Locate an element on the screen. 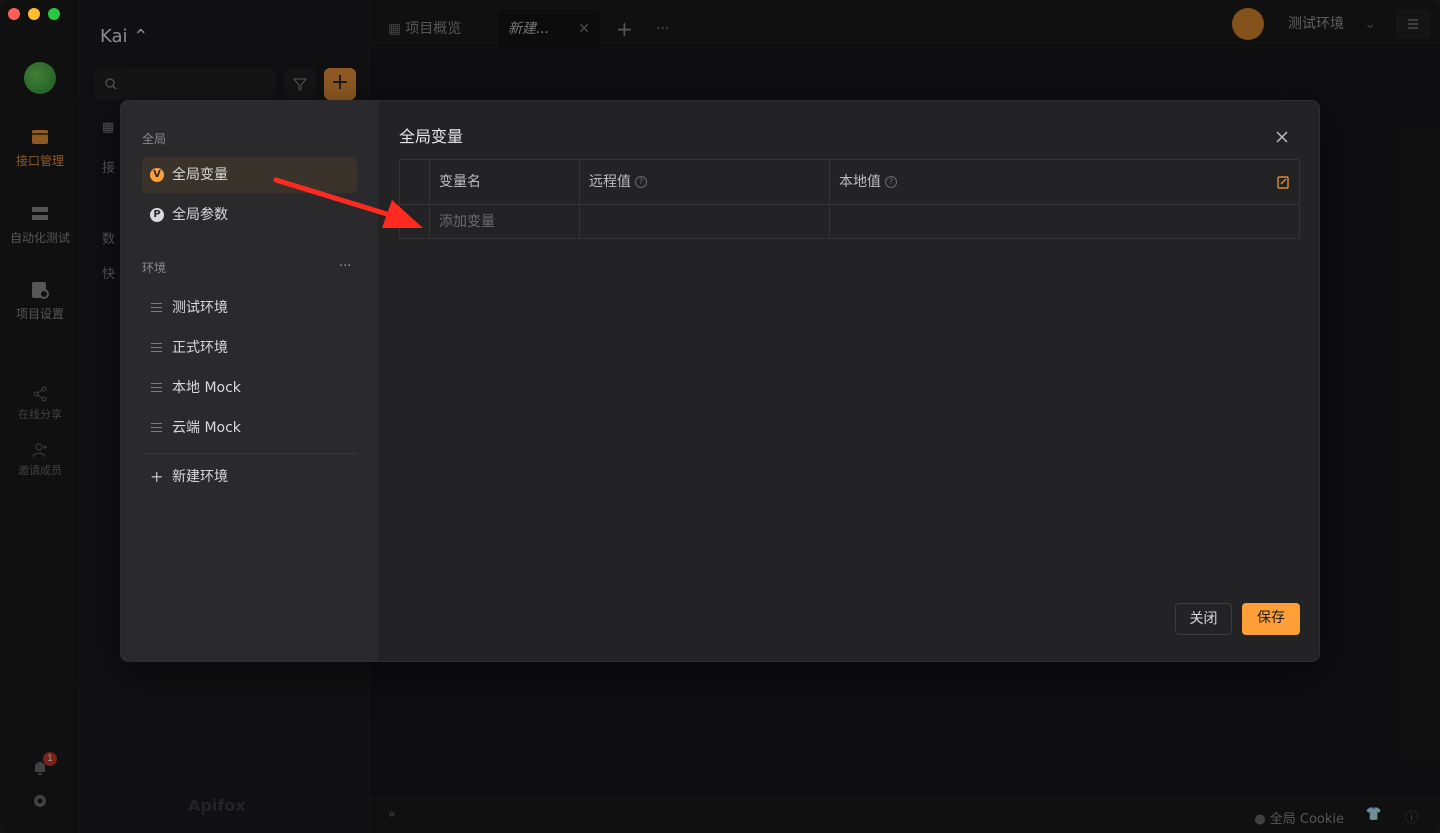 Image resolution: width=1440 pixels, height=833 pixels. env-item: 测试环境 is located at coordinates (249, 308).